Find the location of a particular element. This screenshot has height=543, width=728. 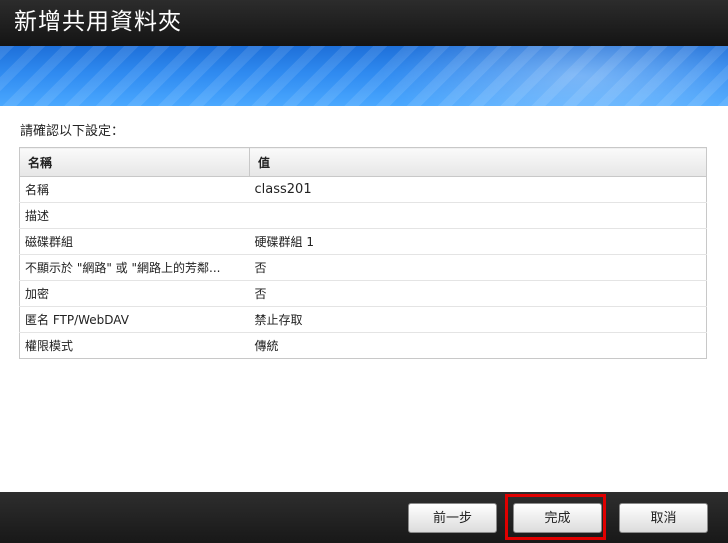

table-row: 權限模式 傳統 is located at coordinates (363, 346).